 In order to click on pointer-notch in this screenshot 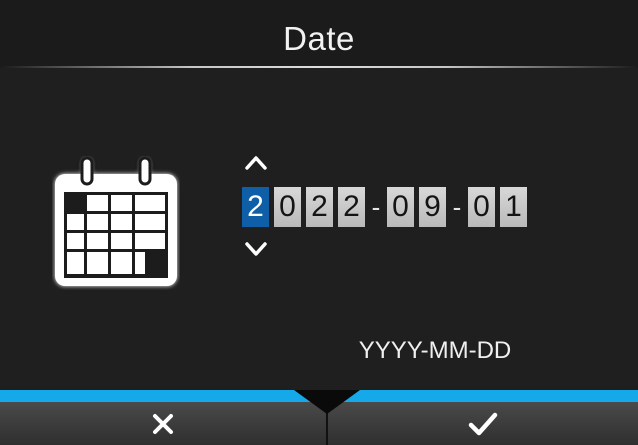, I will do `click(327, 402)`.